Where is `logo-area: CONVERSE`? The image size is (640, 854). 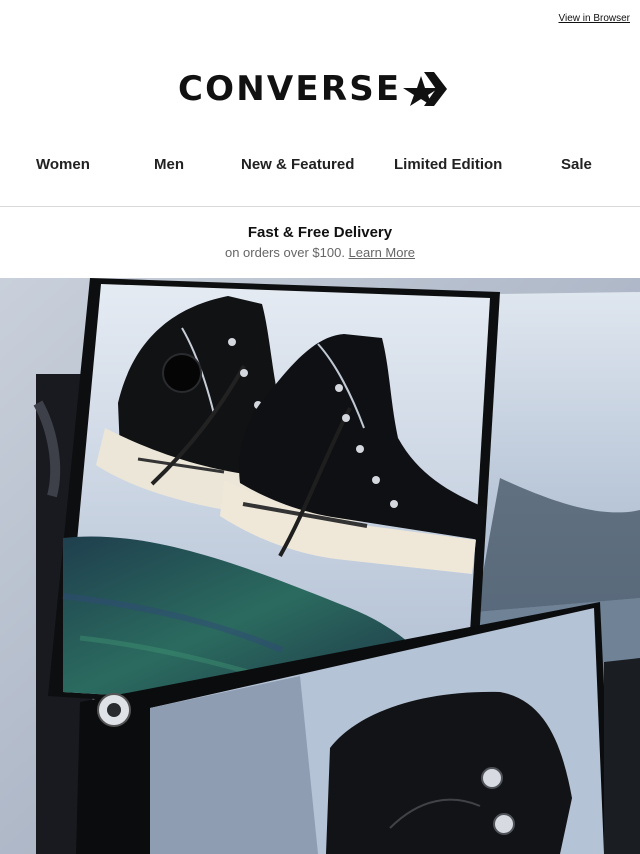
logo-area: CONVERSE is located at coordinates (320, 90).